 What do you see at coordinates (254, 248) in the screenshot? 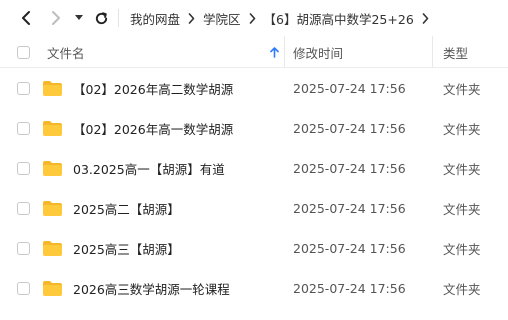
I see `table-row: 2025高三【胡源】 2025-07-24 17:56 文件夹` at bounding box center [254, 248].